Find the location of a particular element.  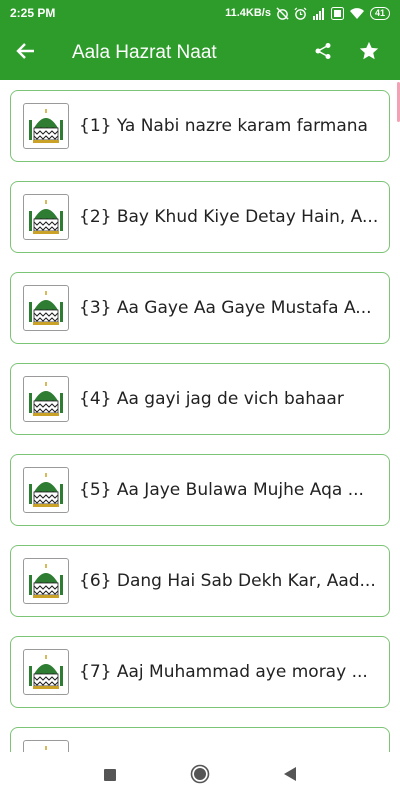

battery-level: 41 is located at coordinates (379, 13).